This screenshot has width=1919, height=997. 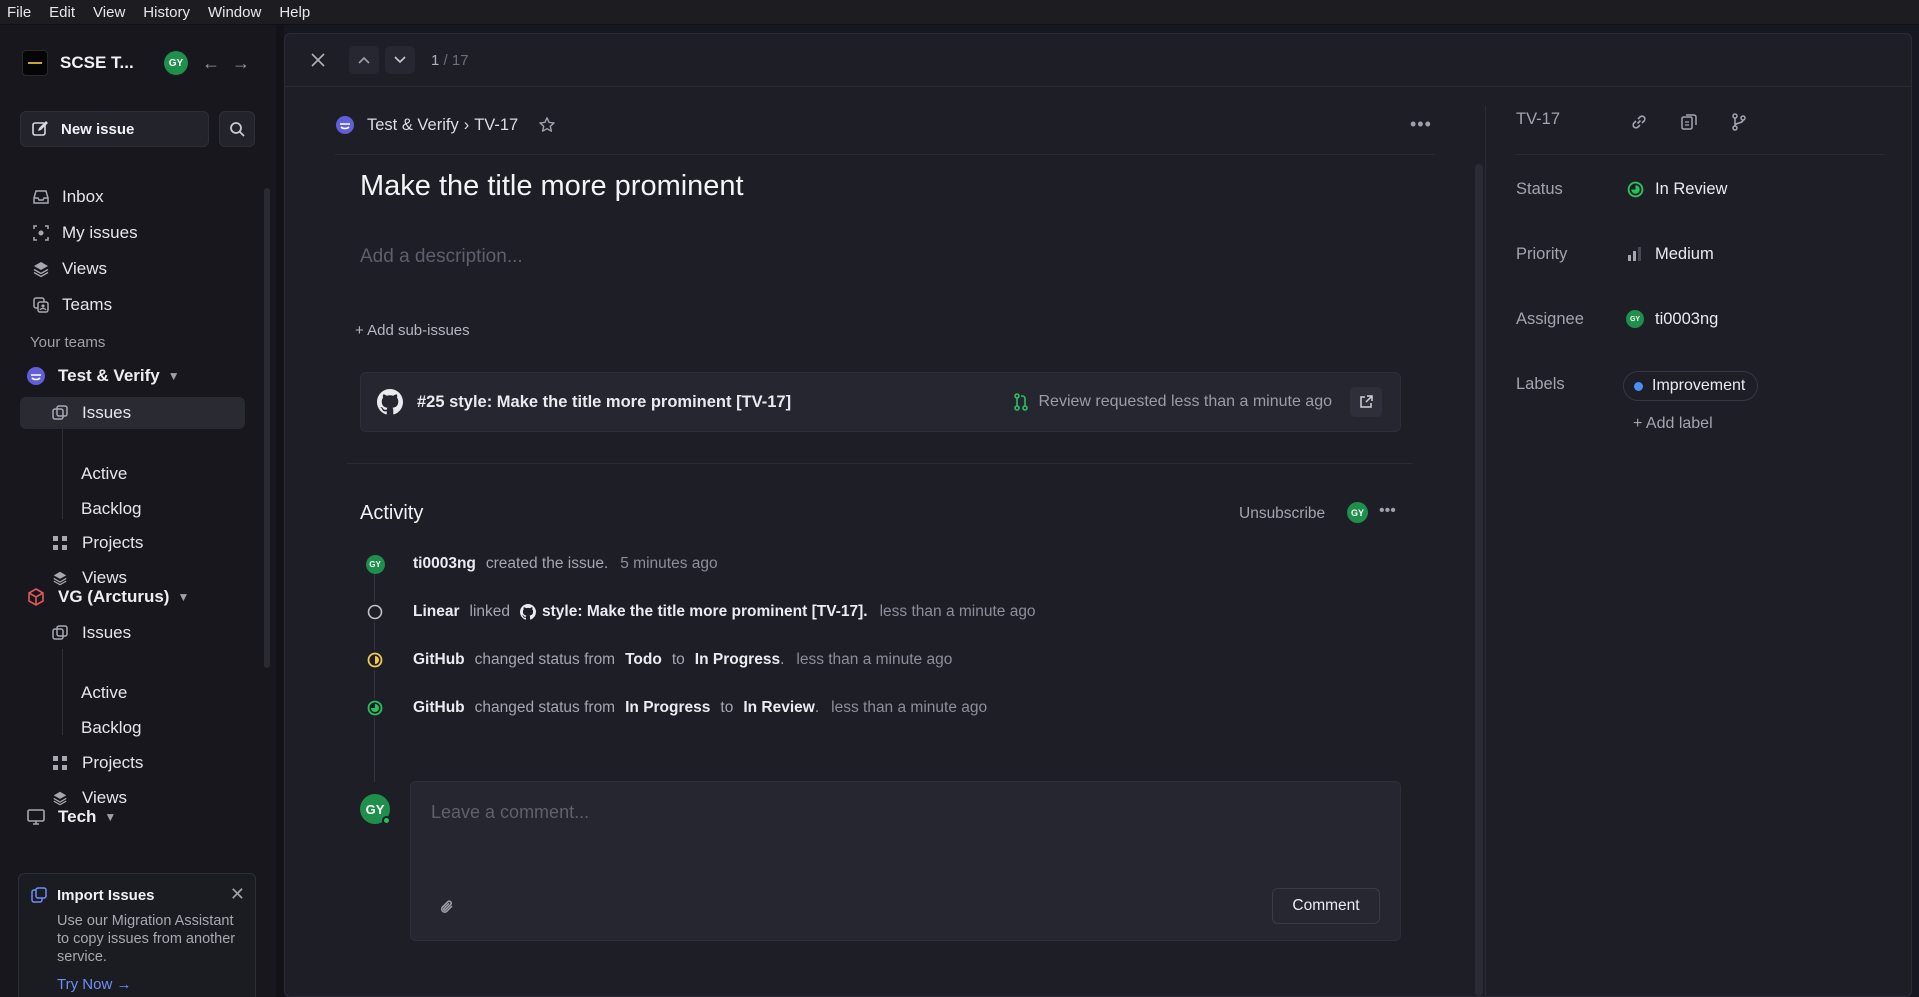 What do you see at coordinates (413, 125) in the screenshot?
I see `breadcrumb-team: Test & Verify` at bounding box center [413, 125].